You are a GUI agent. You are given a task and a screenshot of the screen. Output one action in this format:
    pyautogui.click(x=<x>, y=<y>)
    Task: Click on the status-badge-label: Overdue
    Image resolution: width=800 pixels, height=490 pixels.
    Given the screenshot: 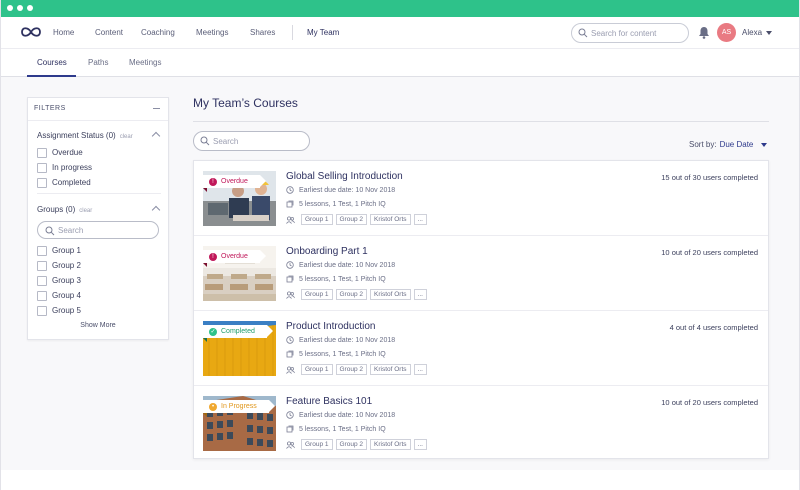 What is the action you would take?
    pyautogui.click(x=234, y=181)
    